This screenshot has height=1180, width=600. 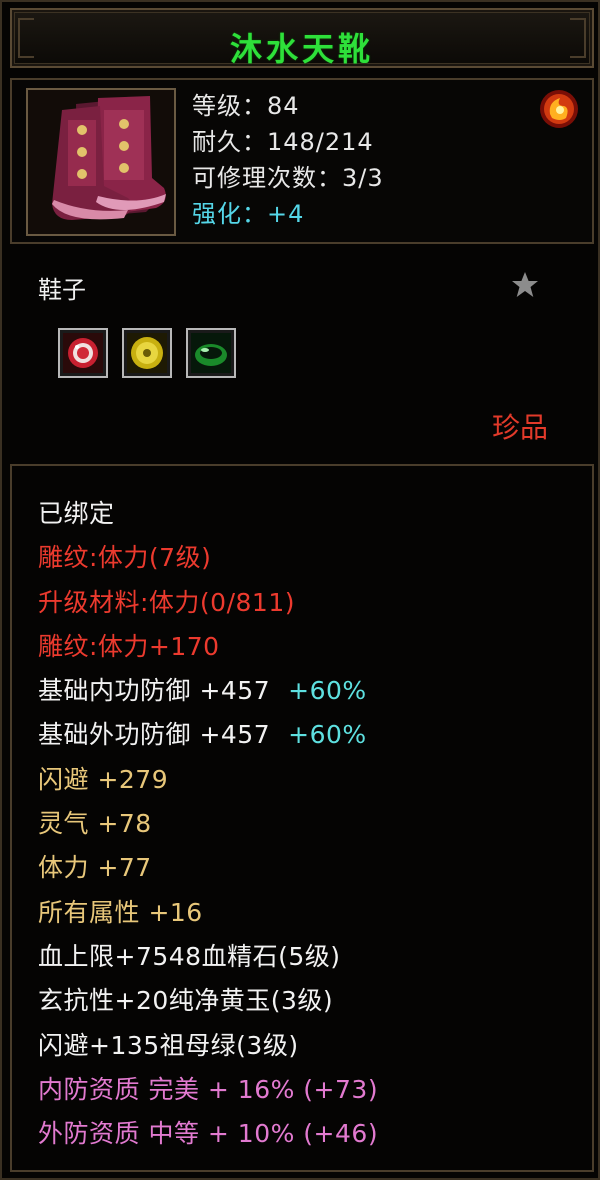 What do you see at coordinates (525, 285) in the screenshot?
I see `star-icon` at bounding box center [525, 285].